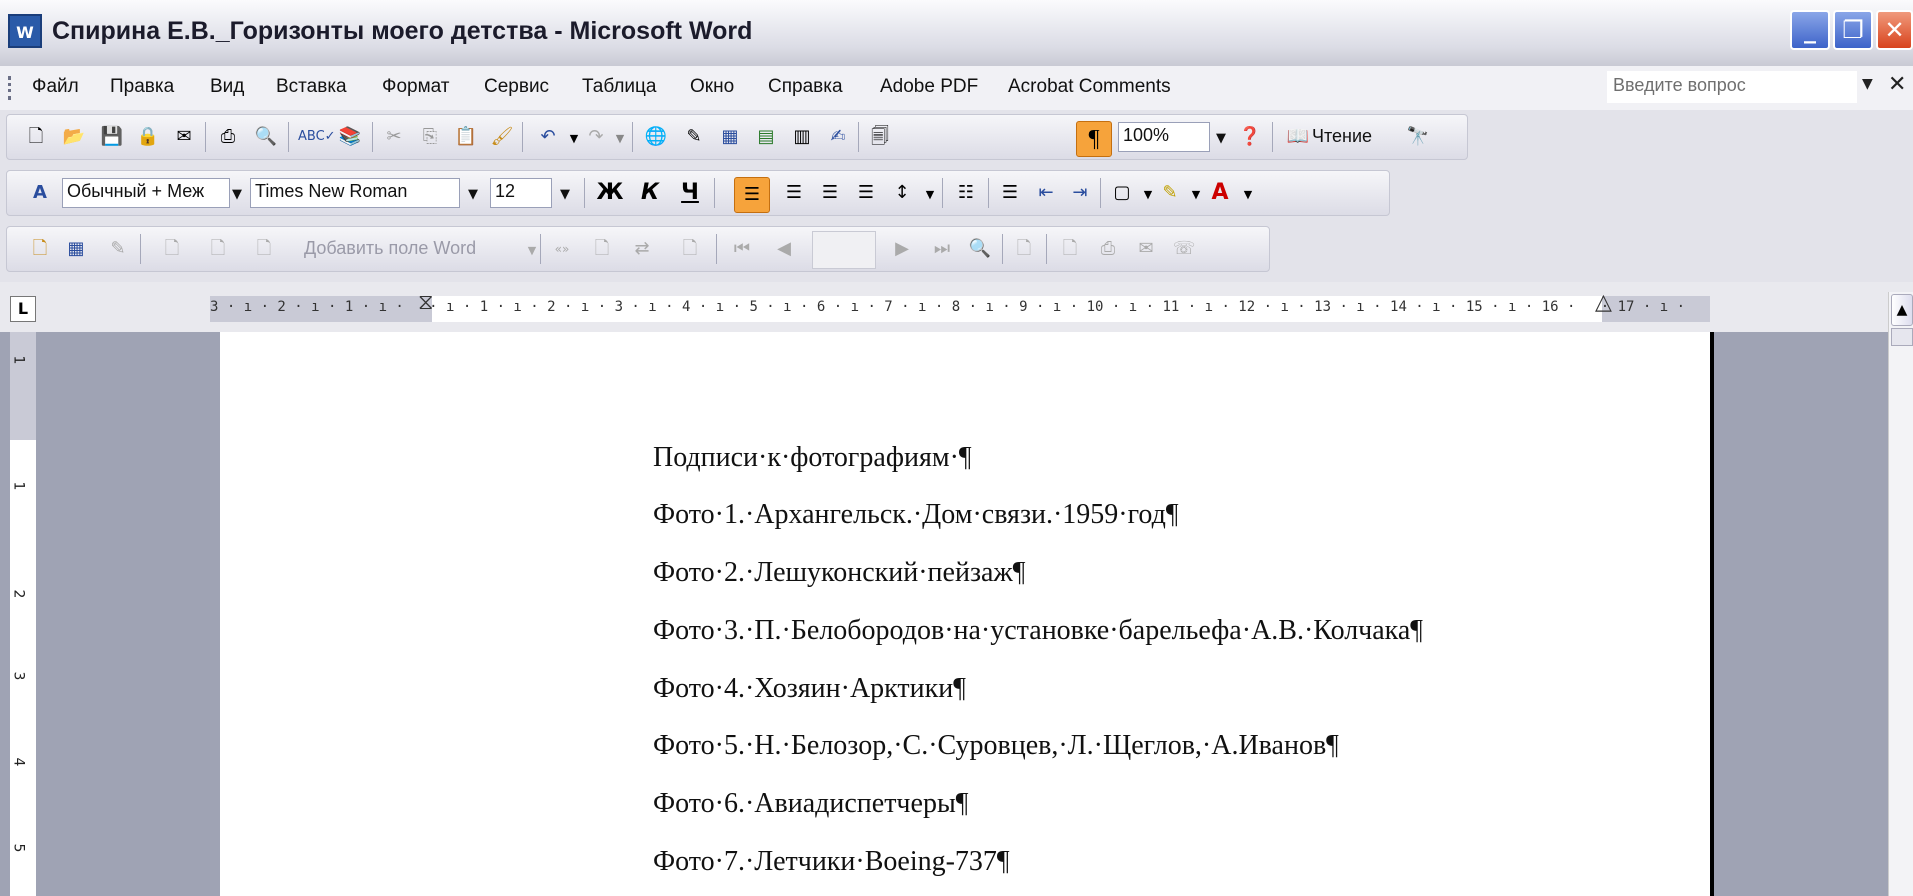  I want to click on drawing-icon: ✍, so click(838, 137).